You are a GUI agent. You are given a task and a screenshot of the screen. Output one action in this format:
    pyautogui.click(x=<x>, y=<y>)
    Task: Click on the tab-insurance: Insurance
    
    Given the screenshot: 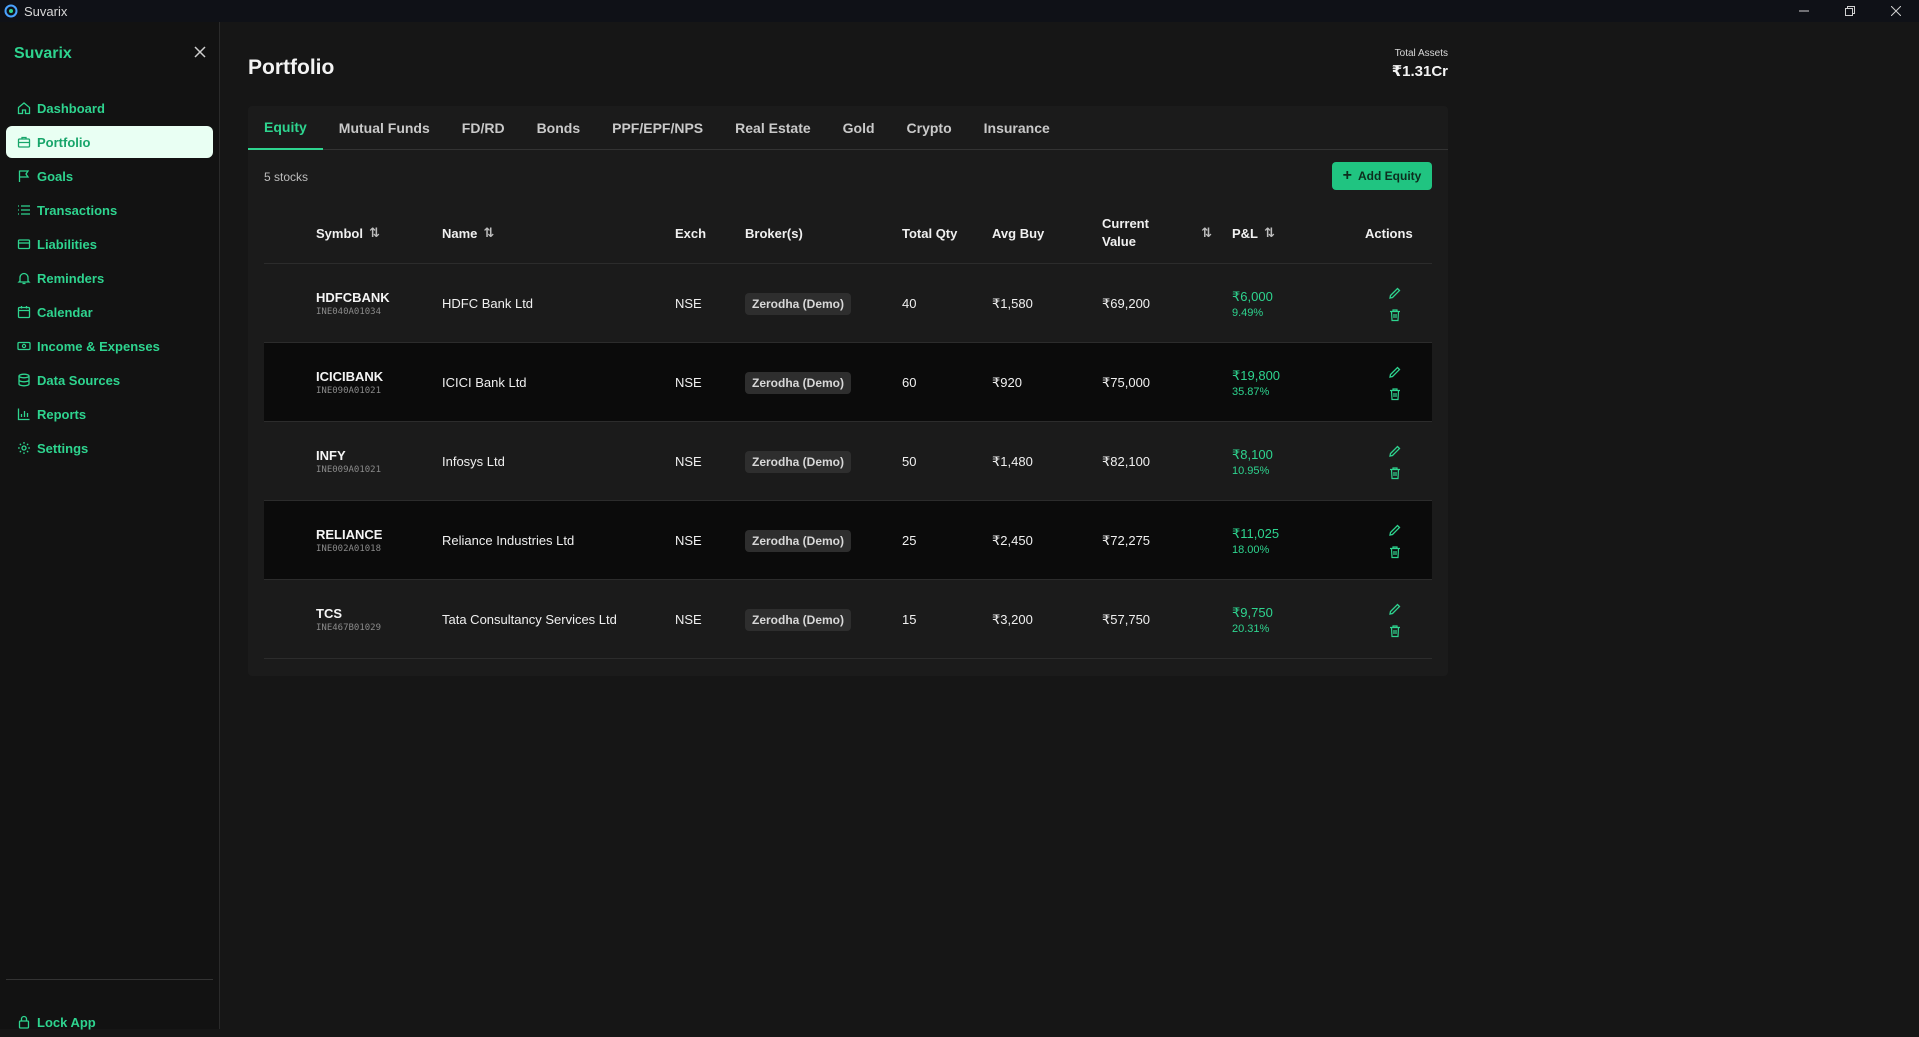 What is the action you would take?
    pyautogui.click(x=1017, y=128)
    